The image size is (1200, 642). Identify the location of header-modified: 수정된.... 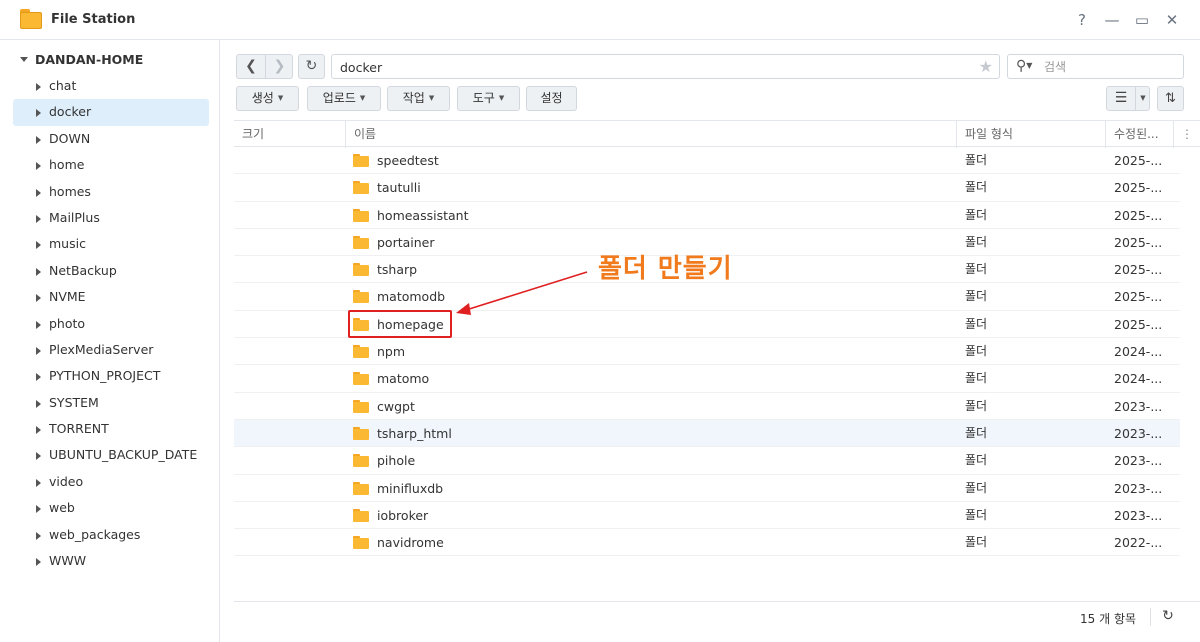
(1140, 134).